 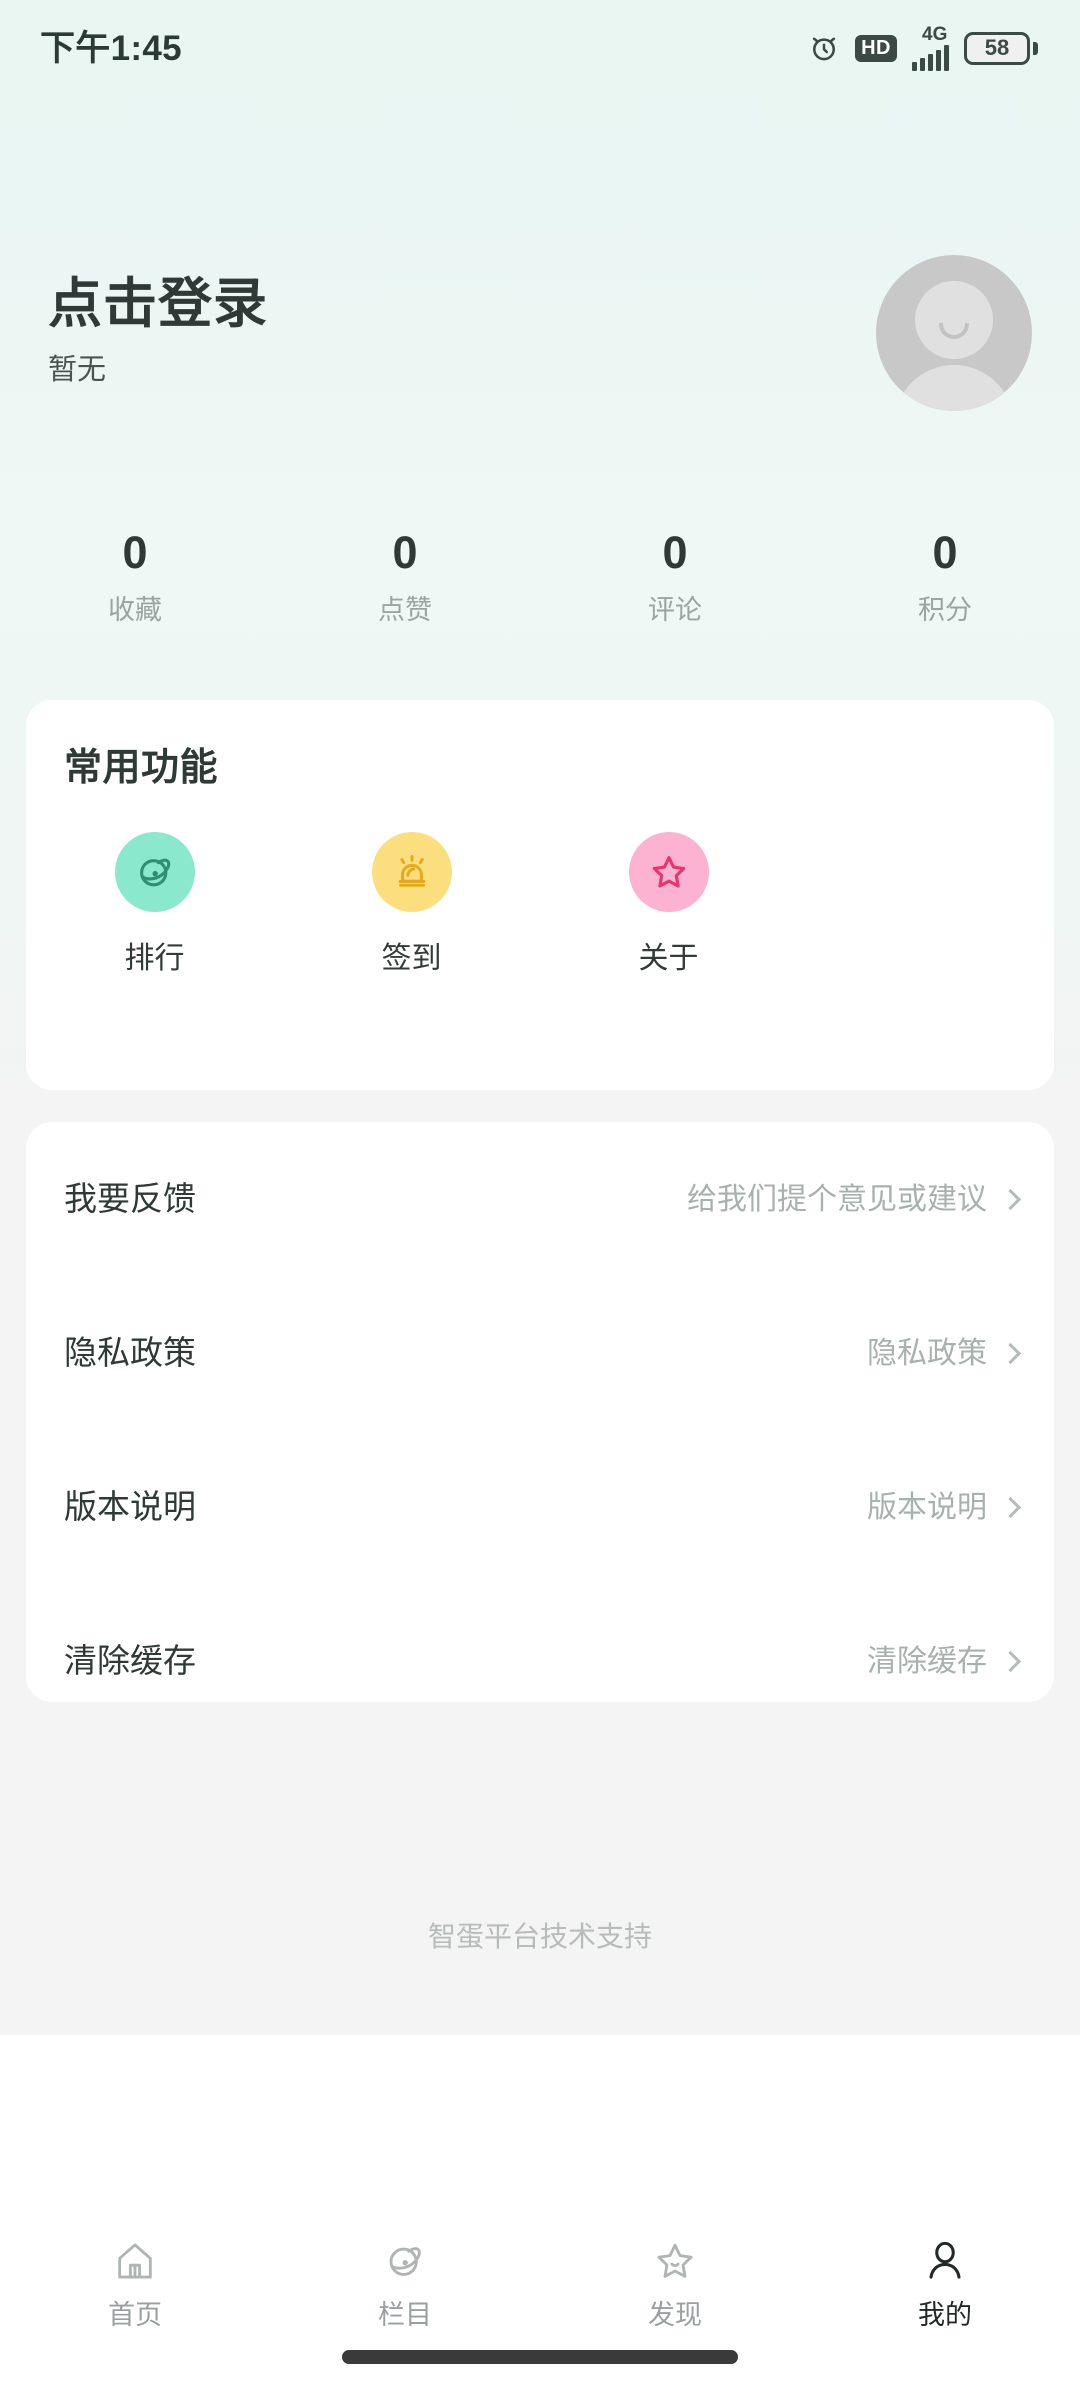 What do you see at coordinates (77, 369) in the screenshot?
I see `profile-subtitle: 暂无` at bounding box center [77, 369].